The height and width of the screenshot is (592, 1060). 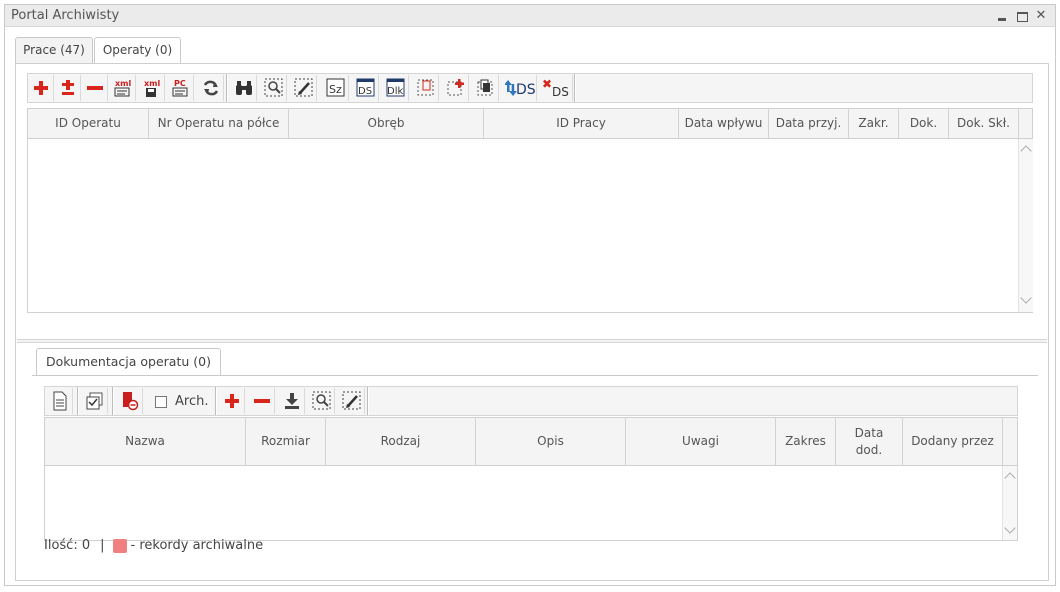 I want to click on dlk-icon: Dlk, so click(x=396, y=88).